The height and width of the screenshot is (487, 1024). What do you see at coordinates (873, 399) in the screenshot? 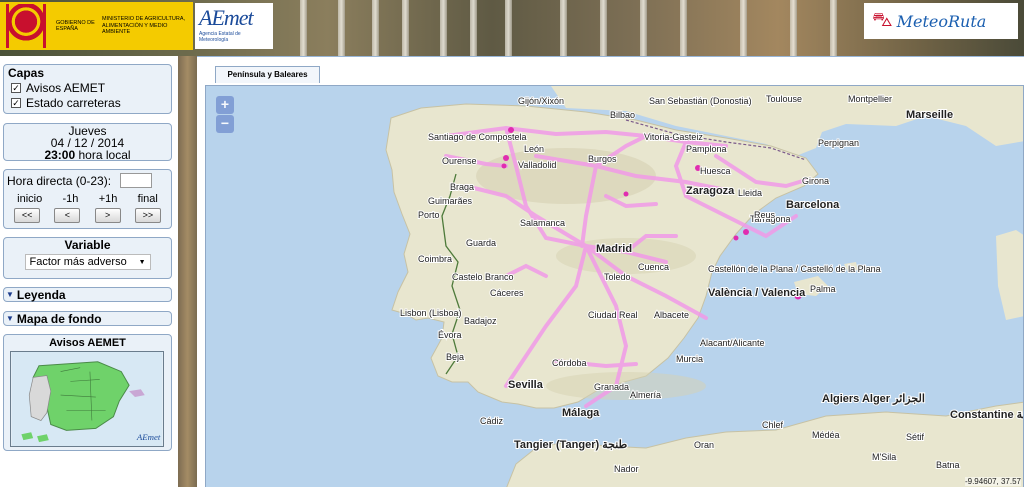
I see `svg-text: Algiers Alger الجزائر` at bounding box center [873, 399].